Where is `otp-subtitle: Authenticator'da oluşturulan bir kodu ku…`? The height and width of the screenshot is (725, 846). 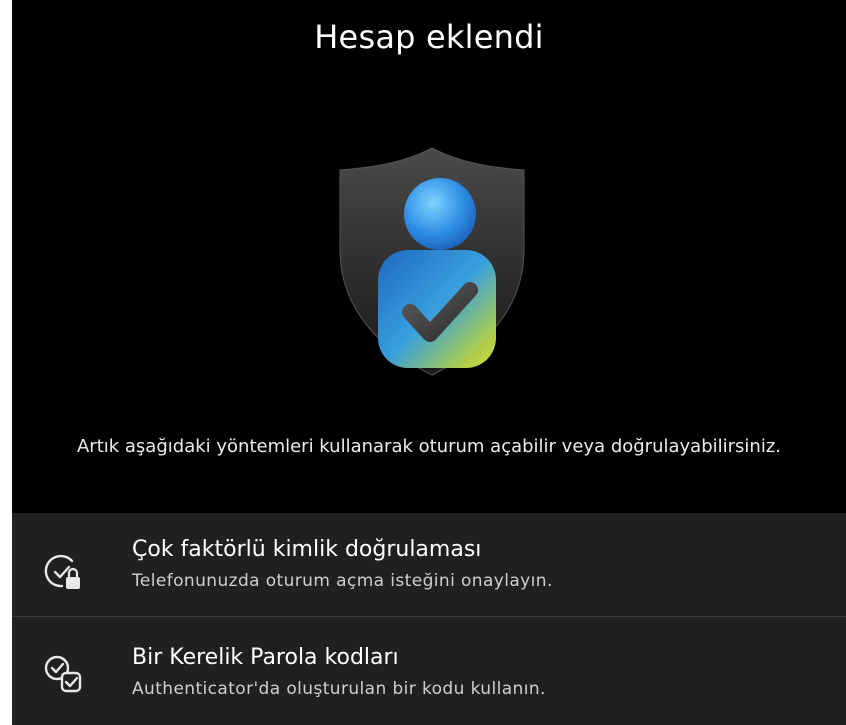
otp-subtitle: Authenticator'da oluşturulan bir kodu ku… is located at coordinates (339, 689).